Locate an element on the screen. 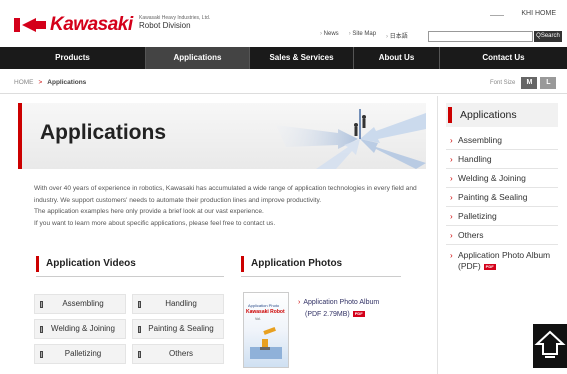 The height and width of the screenshot is (374, 567). nav-about-us: About Us is located at coordinates (397, 58).